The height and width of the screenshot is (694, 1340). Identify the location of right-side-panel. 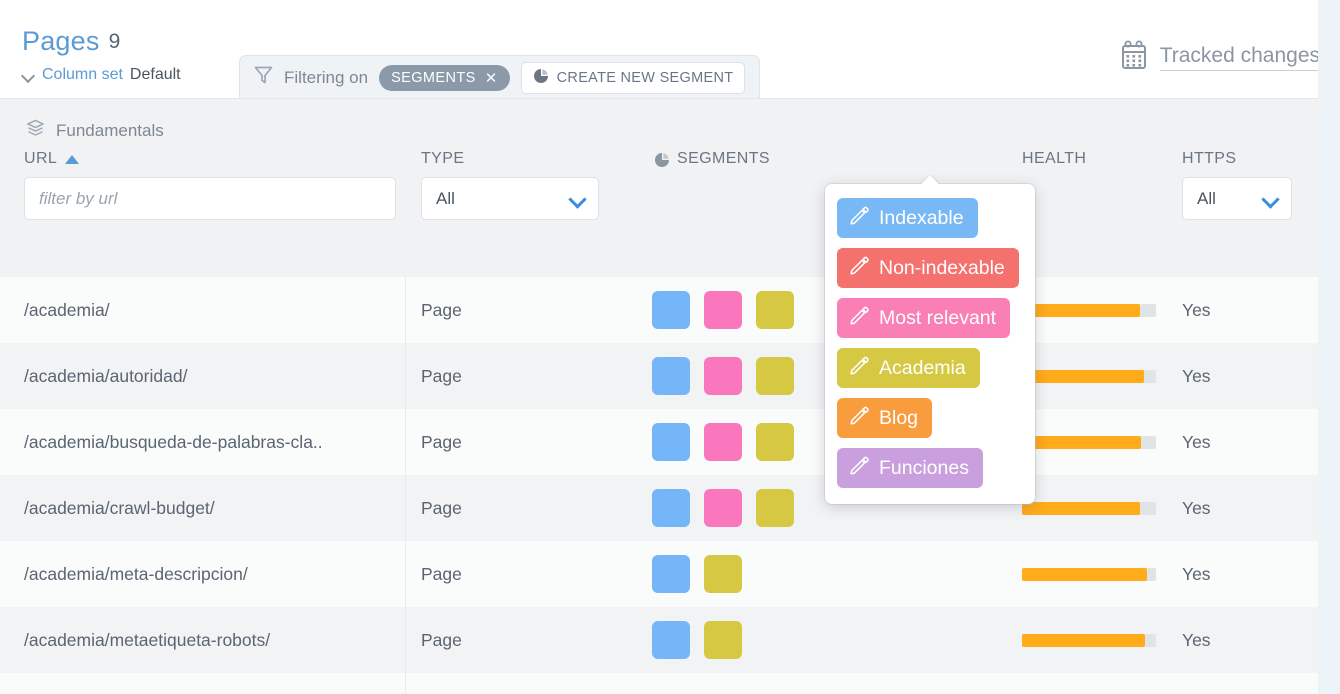
(1329, 347).